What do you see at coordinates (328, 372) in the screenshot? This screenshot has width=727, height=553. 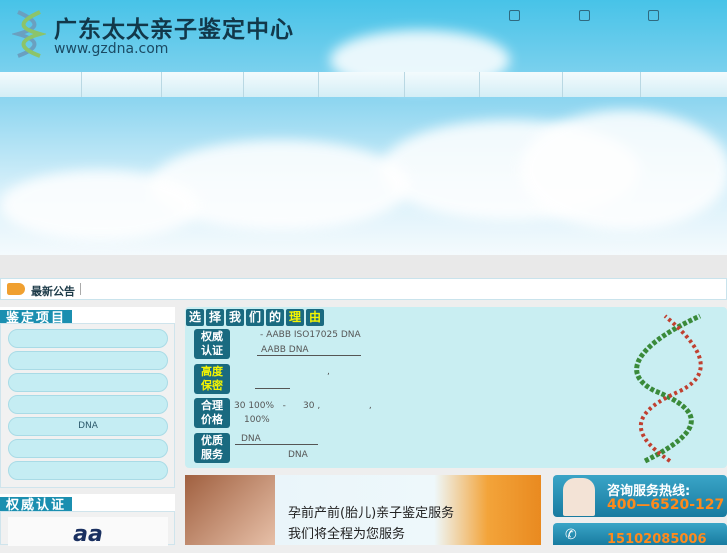 I see `reason-text: ,` at bounding box center [328, 372].